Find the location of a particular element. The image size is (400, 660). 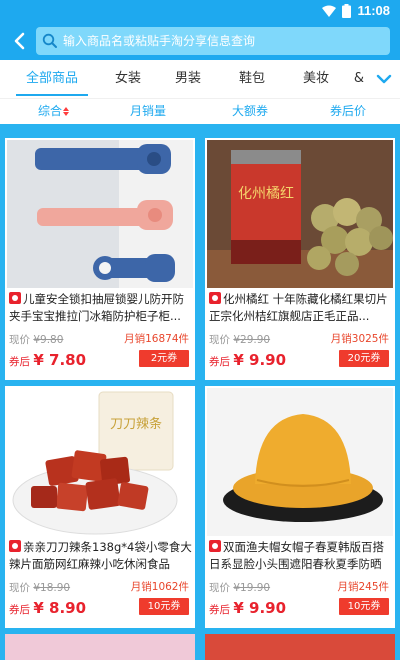

bucket-hat-image is located at coordinates (300, 462).